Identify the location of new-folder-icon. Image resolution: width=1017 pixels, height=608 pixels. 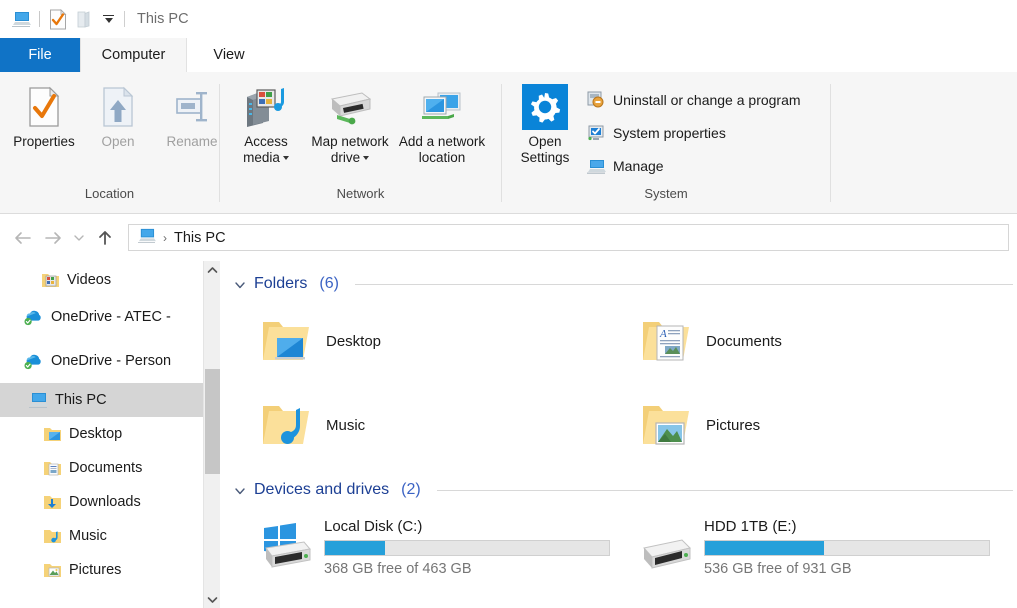
(84, 19).